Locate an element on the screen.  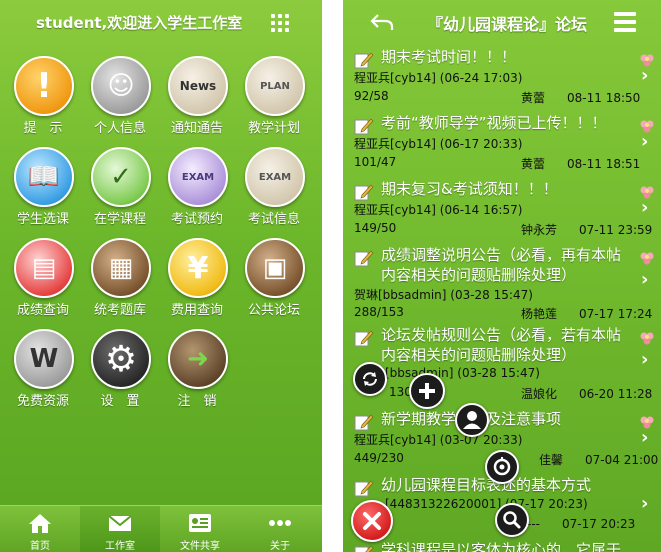
menu-item-teaching-plan: PLAN 教学计划 is located at coordinates (274, 90).